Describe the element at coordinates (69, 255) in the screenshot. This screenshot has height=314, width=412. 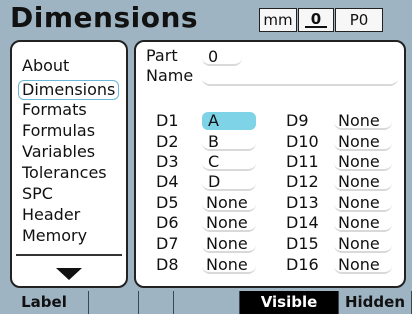
I see `sidebar-divider` at that location.